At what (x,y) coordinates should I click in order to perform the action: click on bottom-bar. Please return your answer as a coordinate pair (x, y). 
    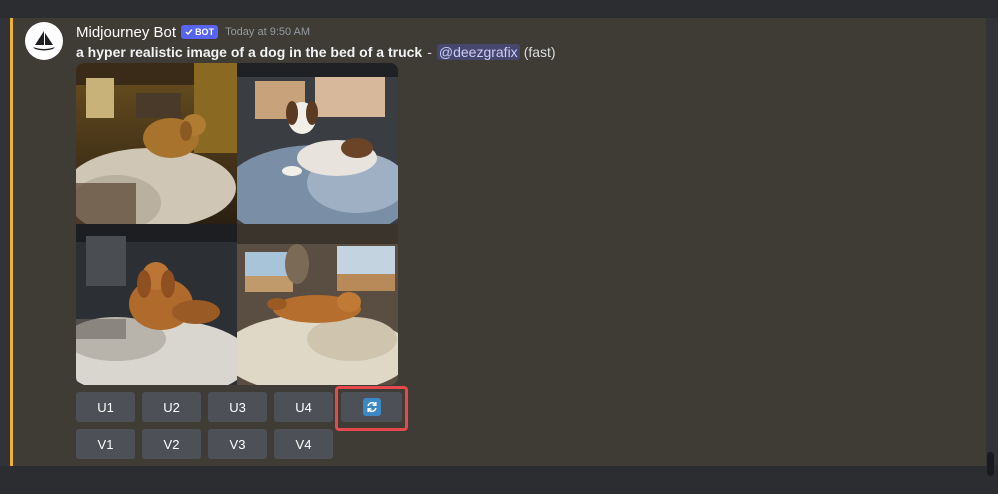
    Looking at the image, I should click on (499, 480).